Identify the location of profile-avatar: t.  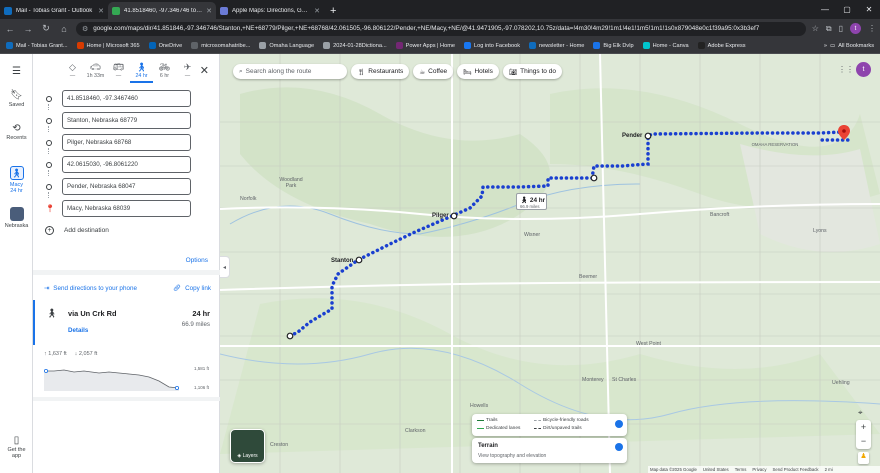
(855, 28).